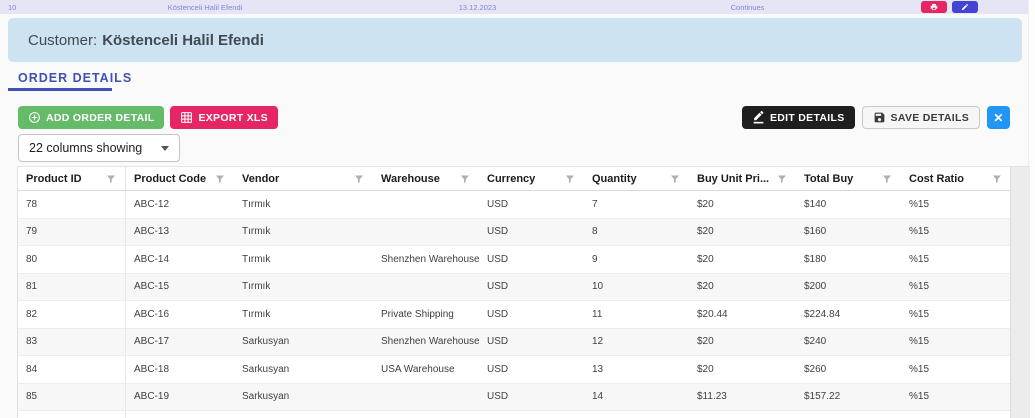  I want to click on print-button, so click(934, 7).